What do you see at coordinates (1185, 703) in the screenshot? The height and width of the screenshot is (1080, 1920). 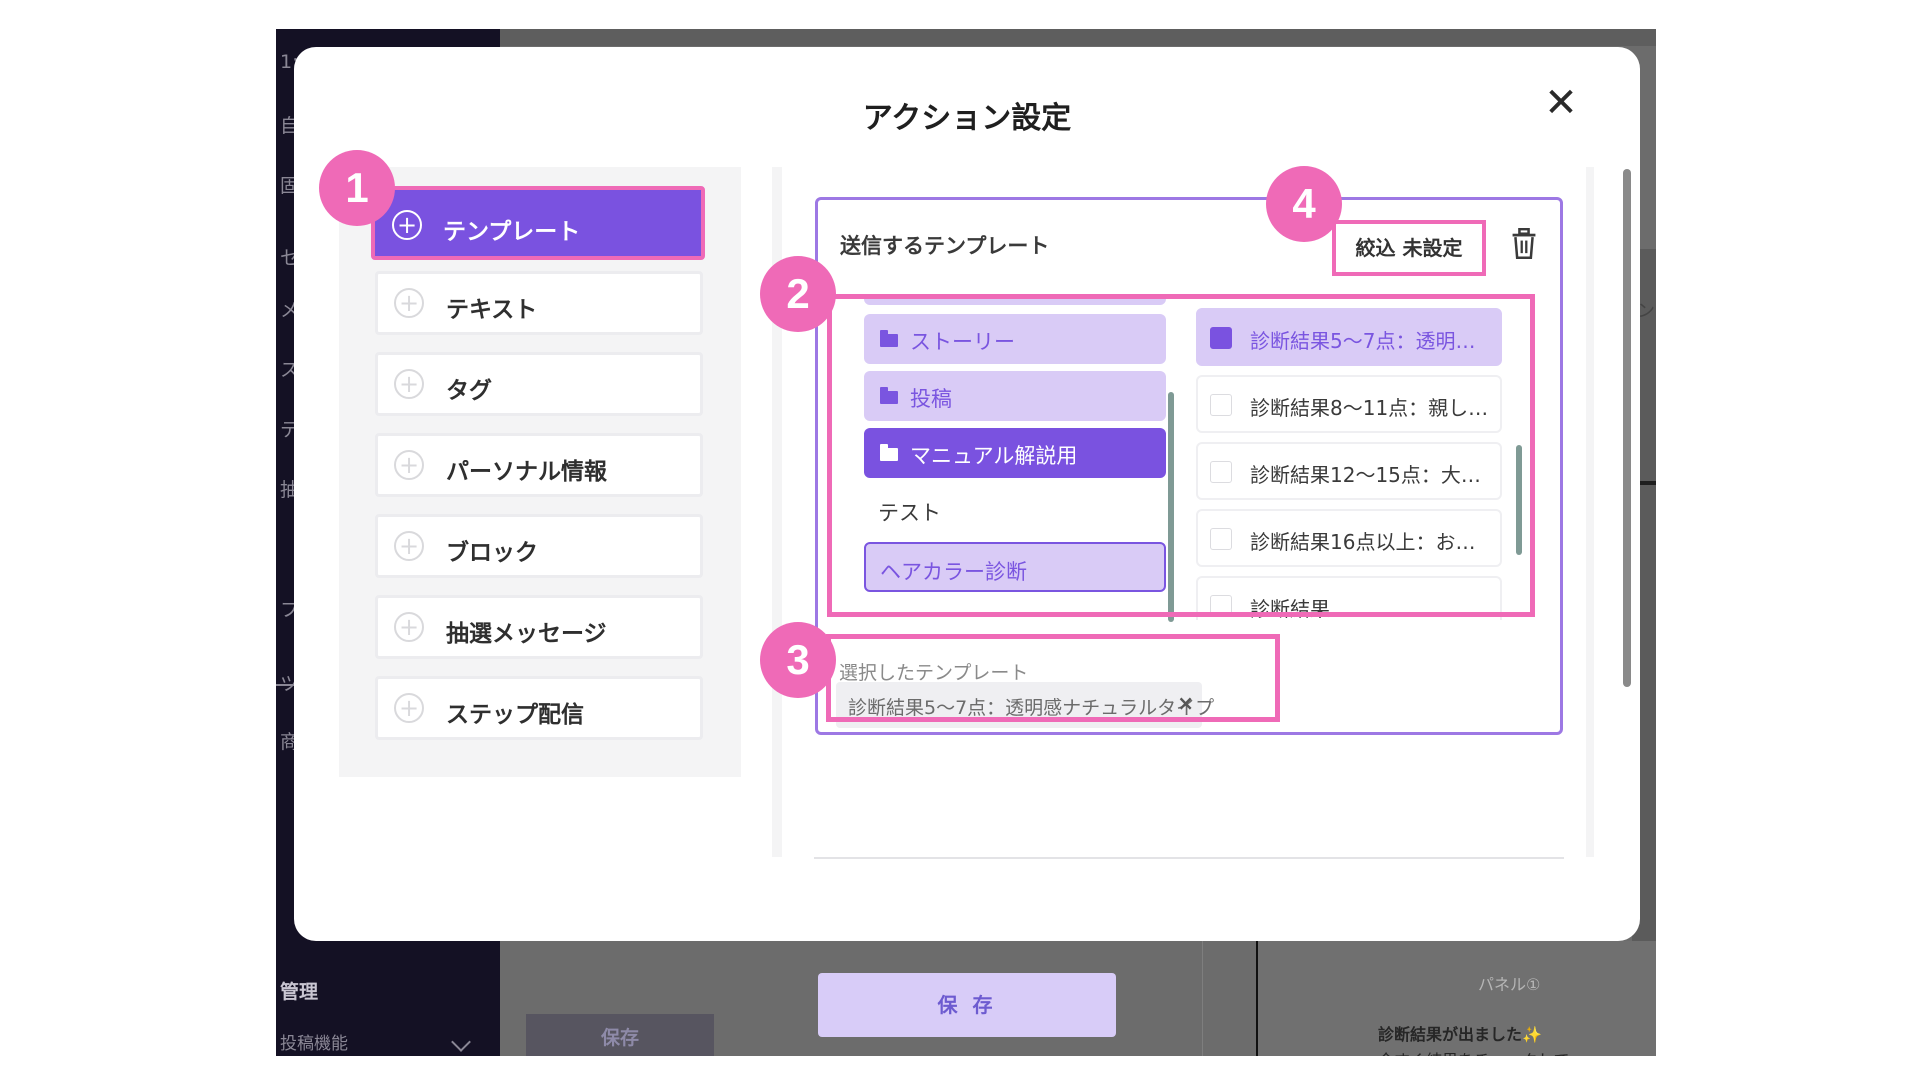 I see `remove-icon: ×` at bounding box center [1185, 703].